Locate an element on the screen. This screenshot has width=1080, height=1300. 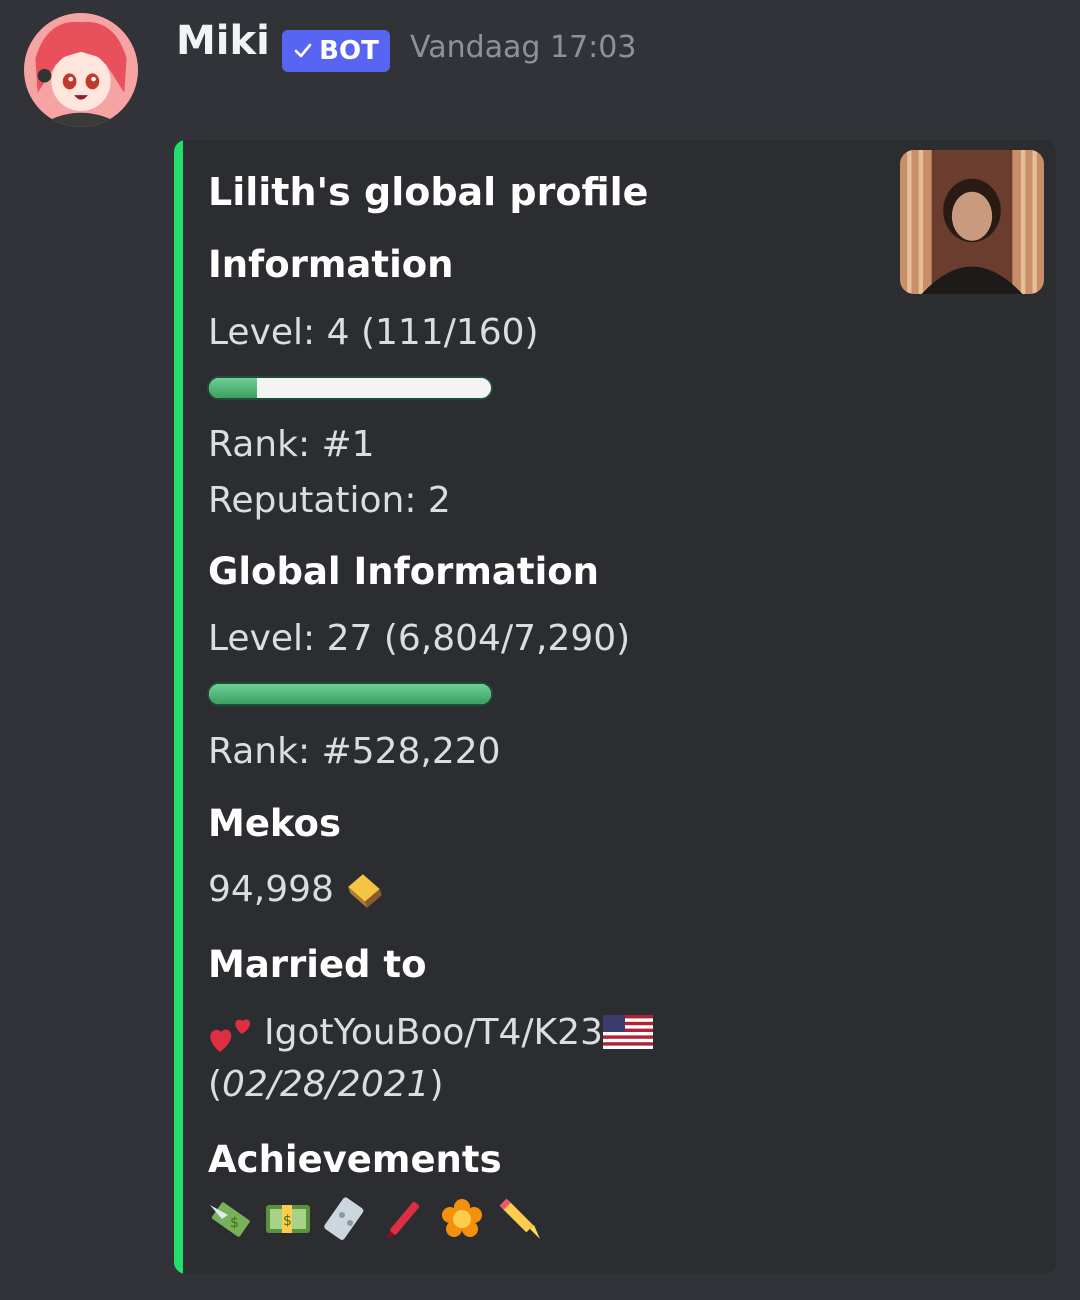
mekos-value: 94,998 is located at coordinates (271, 889).